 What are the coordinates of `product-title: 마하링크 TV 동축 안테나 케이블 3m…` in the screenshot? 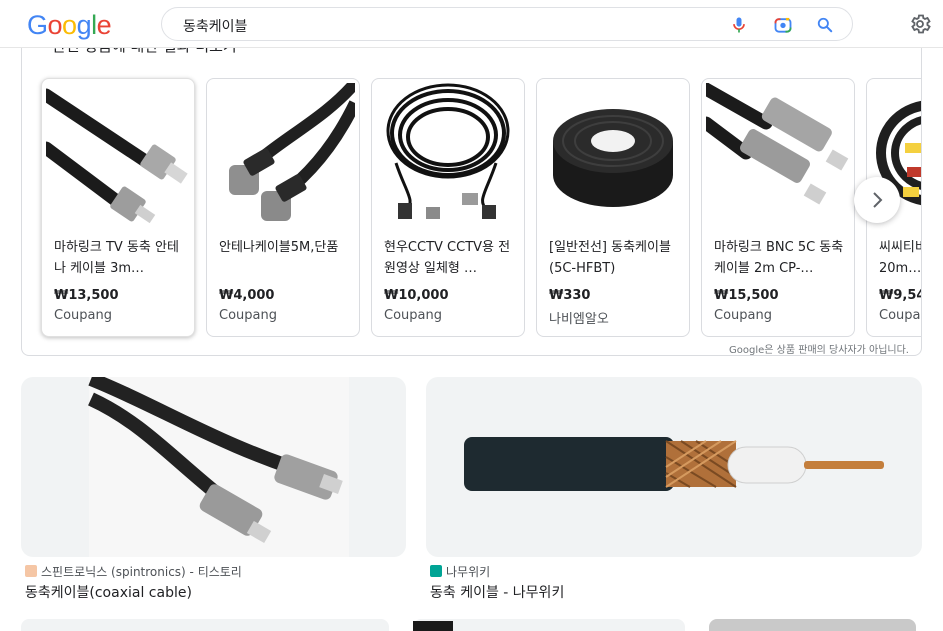 It's located at (120, 258).